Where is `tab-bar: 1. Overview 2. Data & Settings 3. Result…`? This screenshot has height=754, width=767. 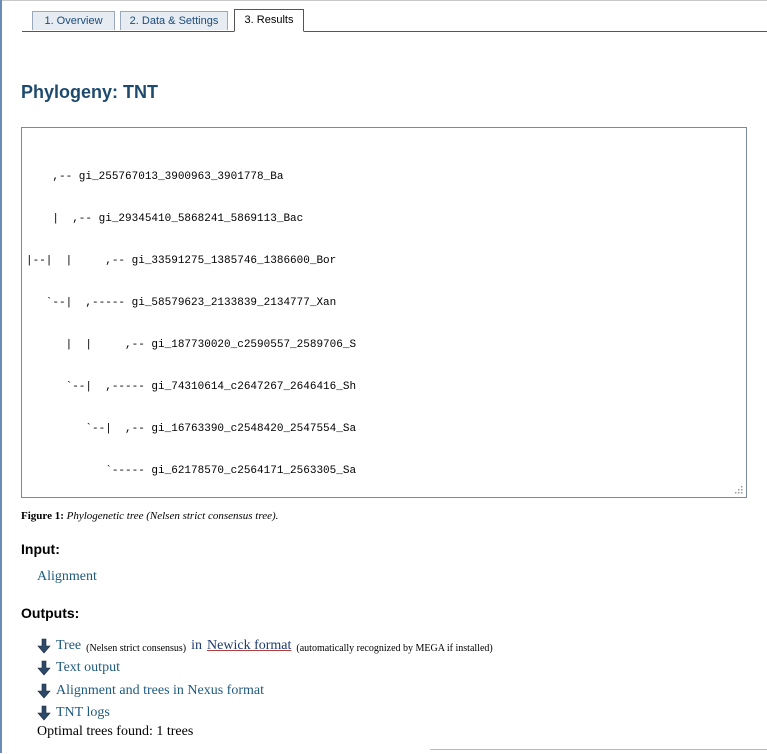
tab-bar: 1. Overview 2. Data & Settings 3. Result… is located at coordinates (394, 20).